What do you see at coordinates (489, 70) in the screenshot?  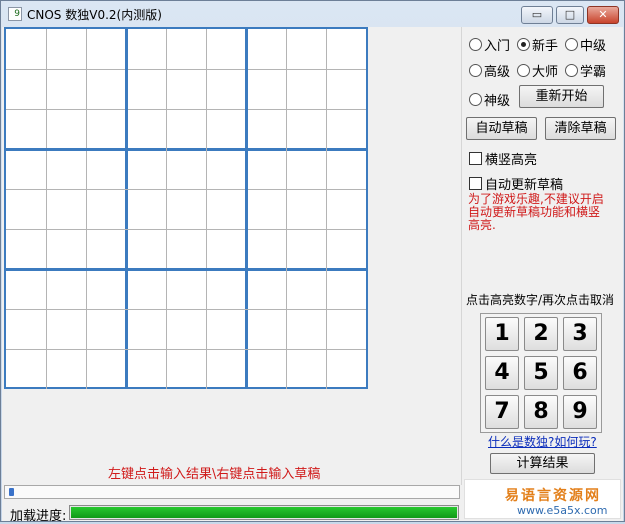 I see `difficulty-option-advanced: 高级` at bounding box center [489, 70].